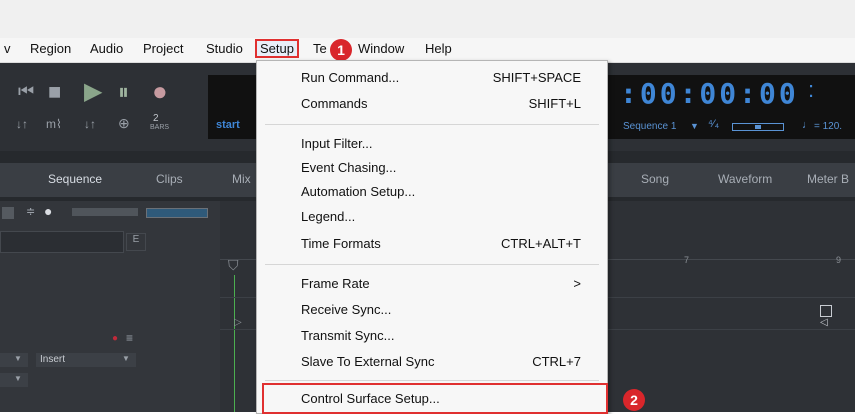 This screenshot has width=855, height=414. Describe the element at coordinates (160, 127) in the screenshot. I see `bars-label: BARS` at that location.